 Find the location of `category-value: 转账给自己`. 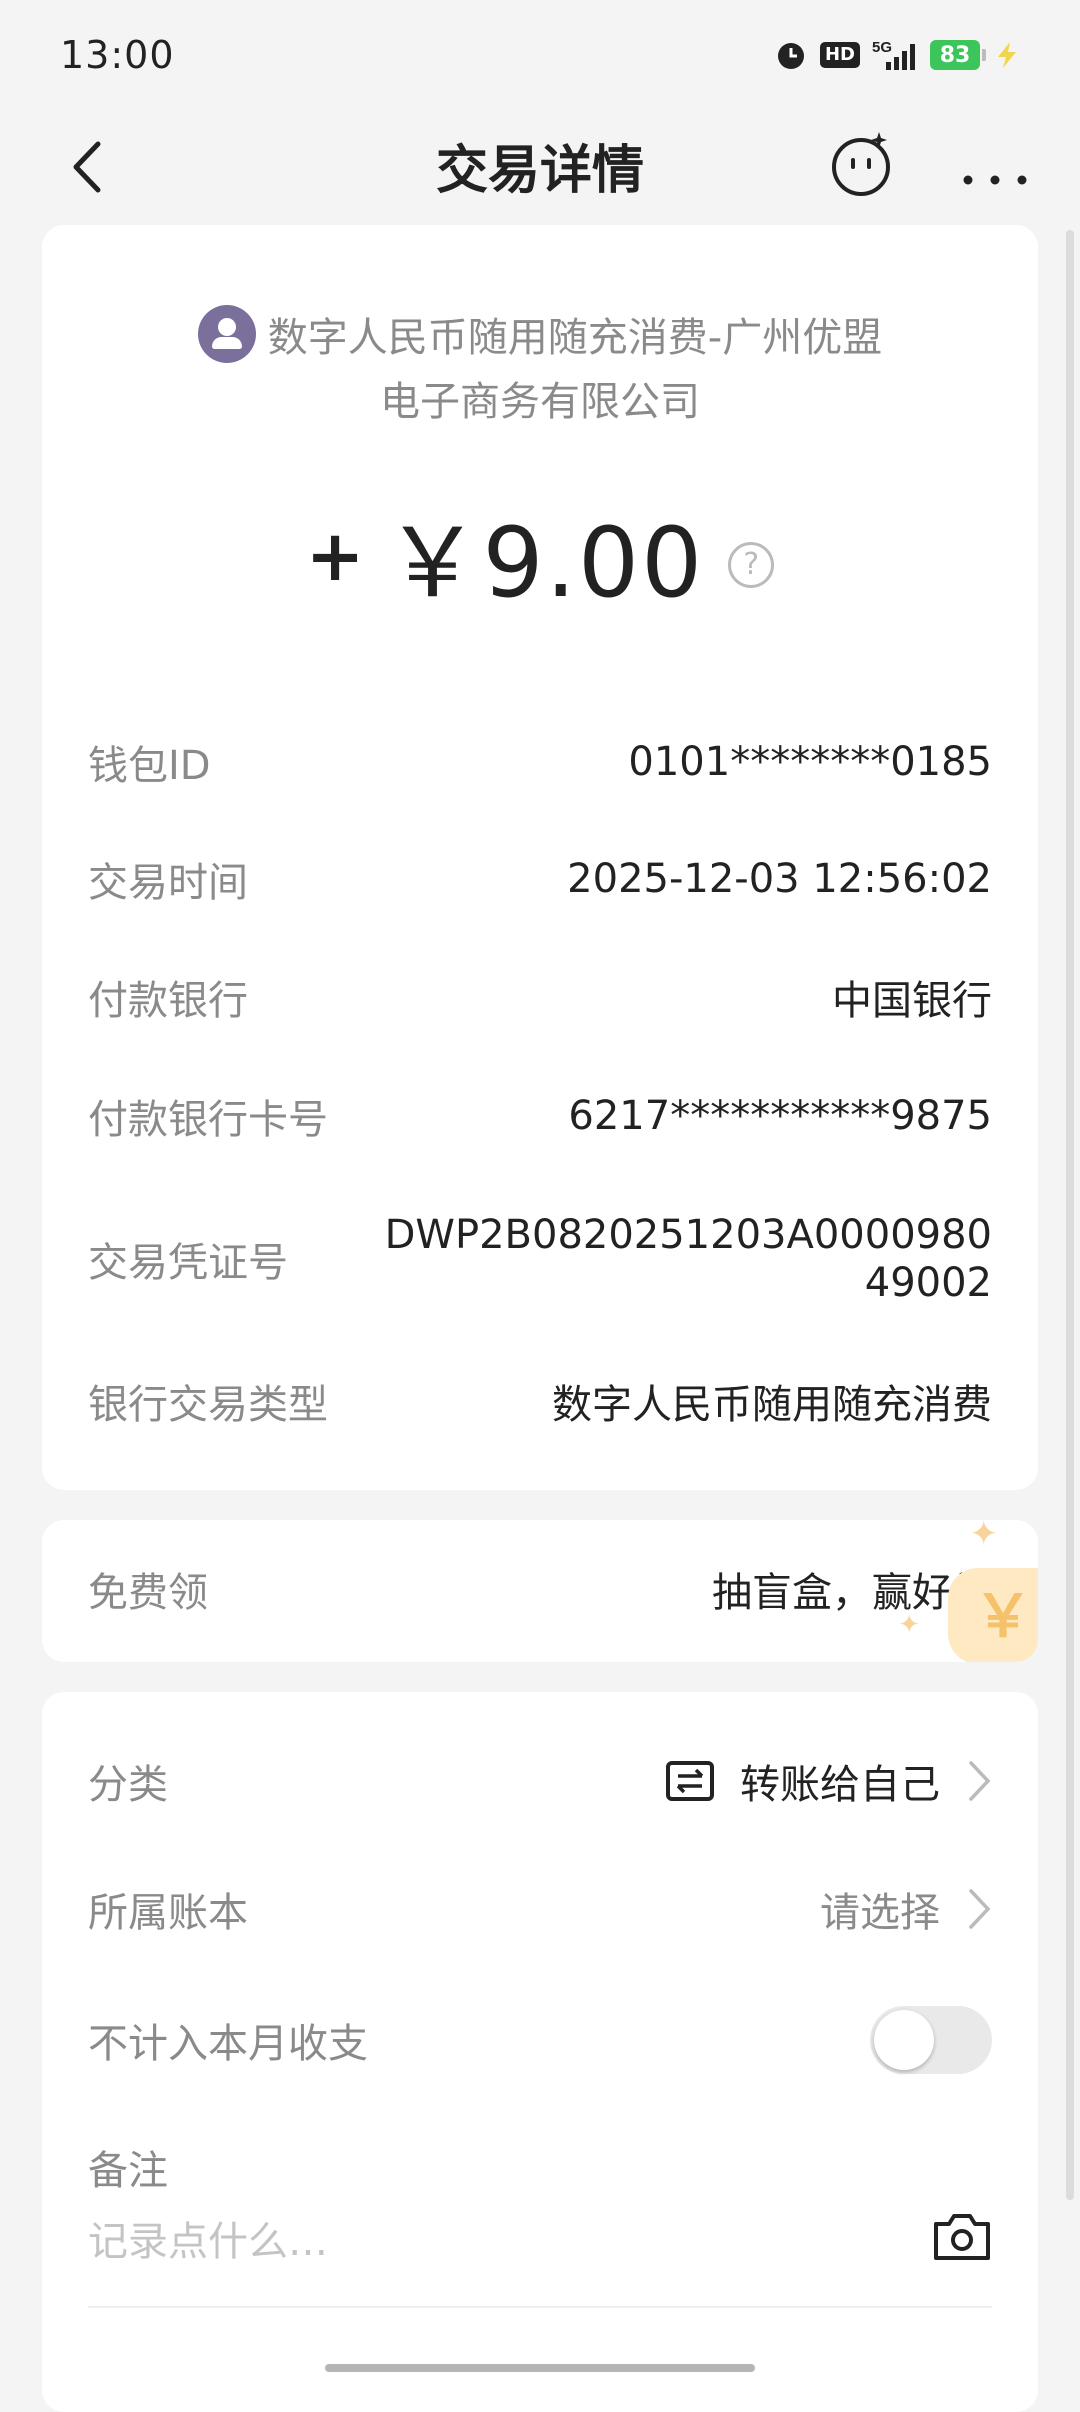

category-value: 转账给自己 is located at coordinates (840, 1785).